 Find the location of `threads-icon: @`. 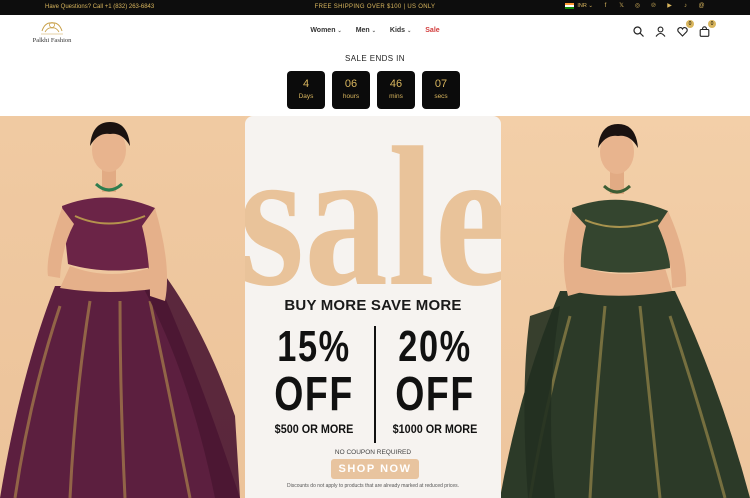

threads-icon: @ is located at coordinates (701, 6).